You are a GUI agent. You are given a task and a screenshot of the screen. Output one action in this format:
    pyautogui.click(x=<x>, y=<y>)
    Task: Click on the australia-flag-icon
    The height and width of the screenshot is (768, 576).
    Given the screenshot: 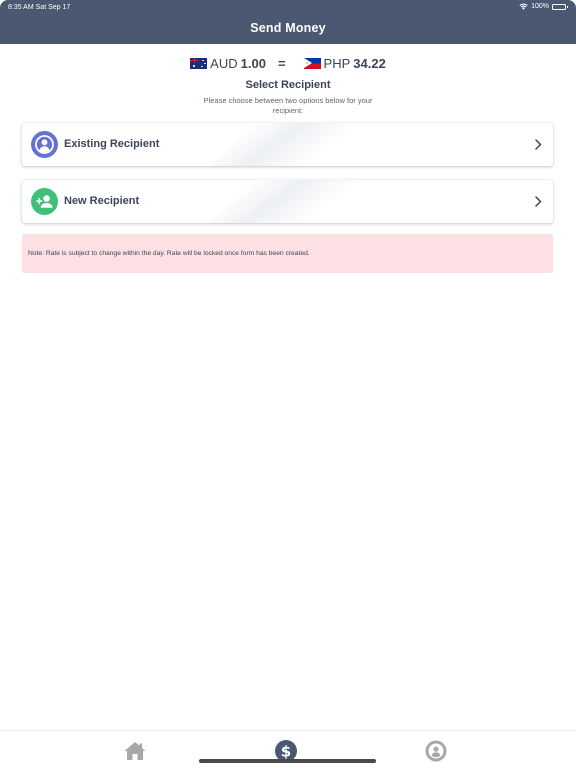 What is the action you would take?
    pyautogui.click(x=199, y=63)
    